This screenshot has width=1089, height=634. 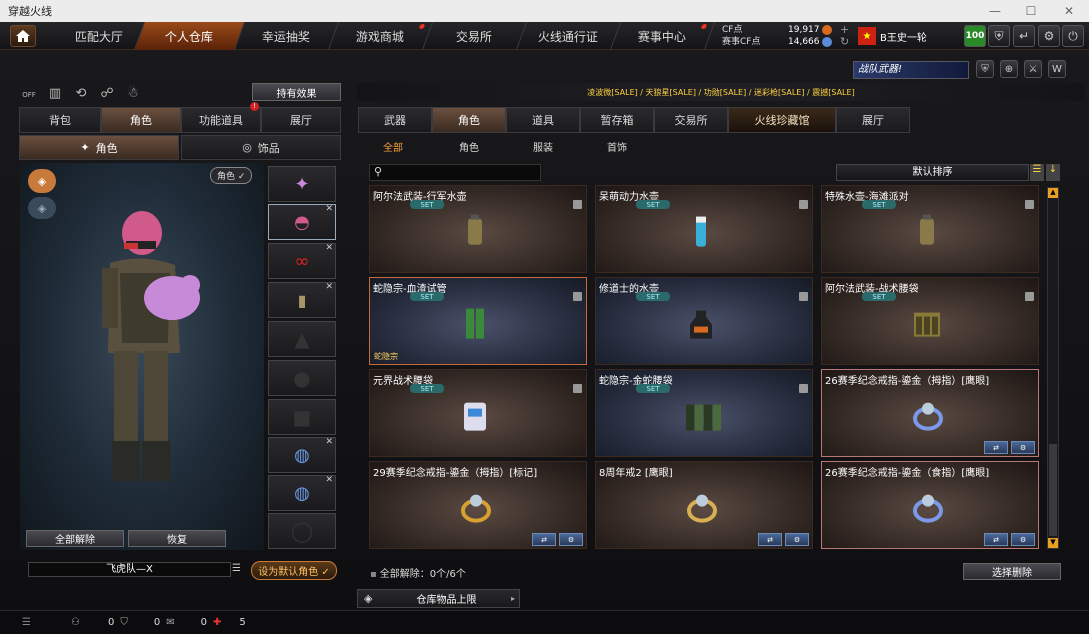 I want to click on item-card: 阿尔法武装-战术腰袋 SET, so click(x=930, y=321).